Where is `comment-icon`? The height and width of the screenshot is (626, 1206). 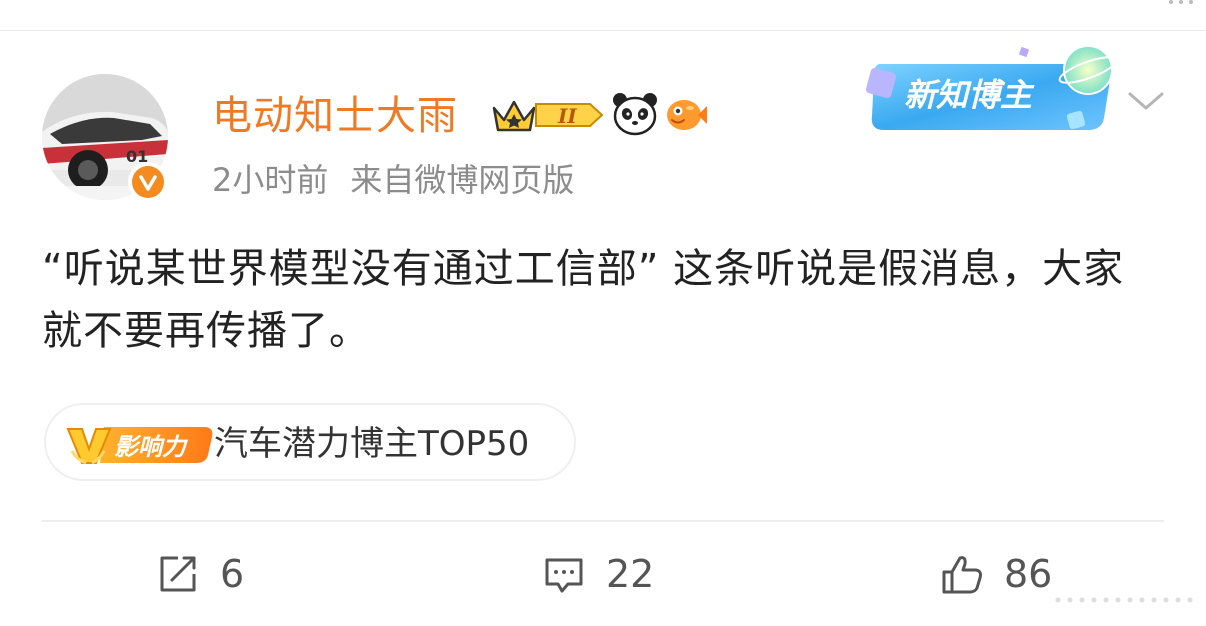 comment-icon is located at coordinates (564, 575).